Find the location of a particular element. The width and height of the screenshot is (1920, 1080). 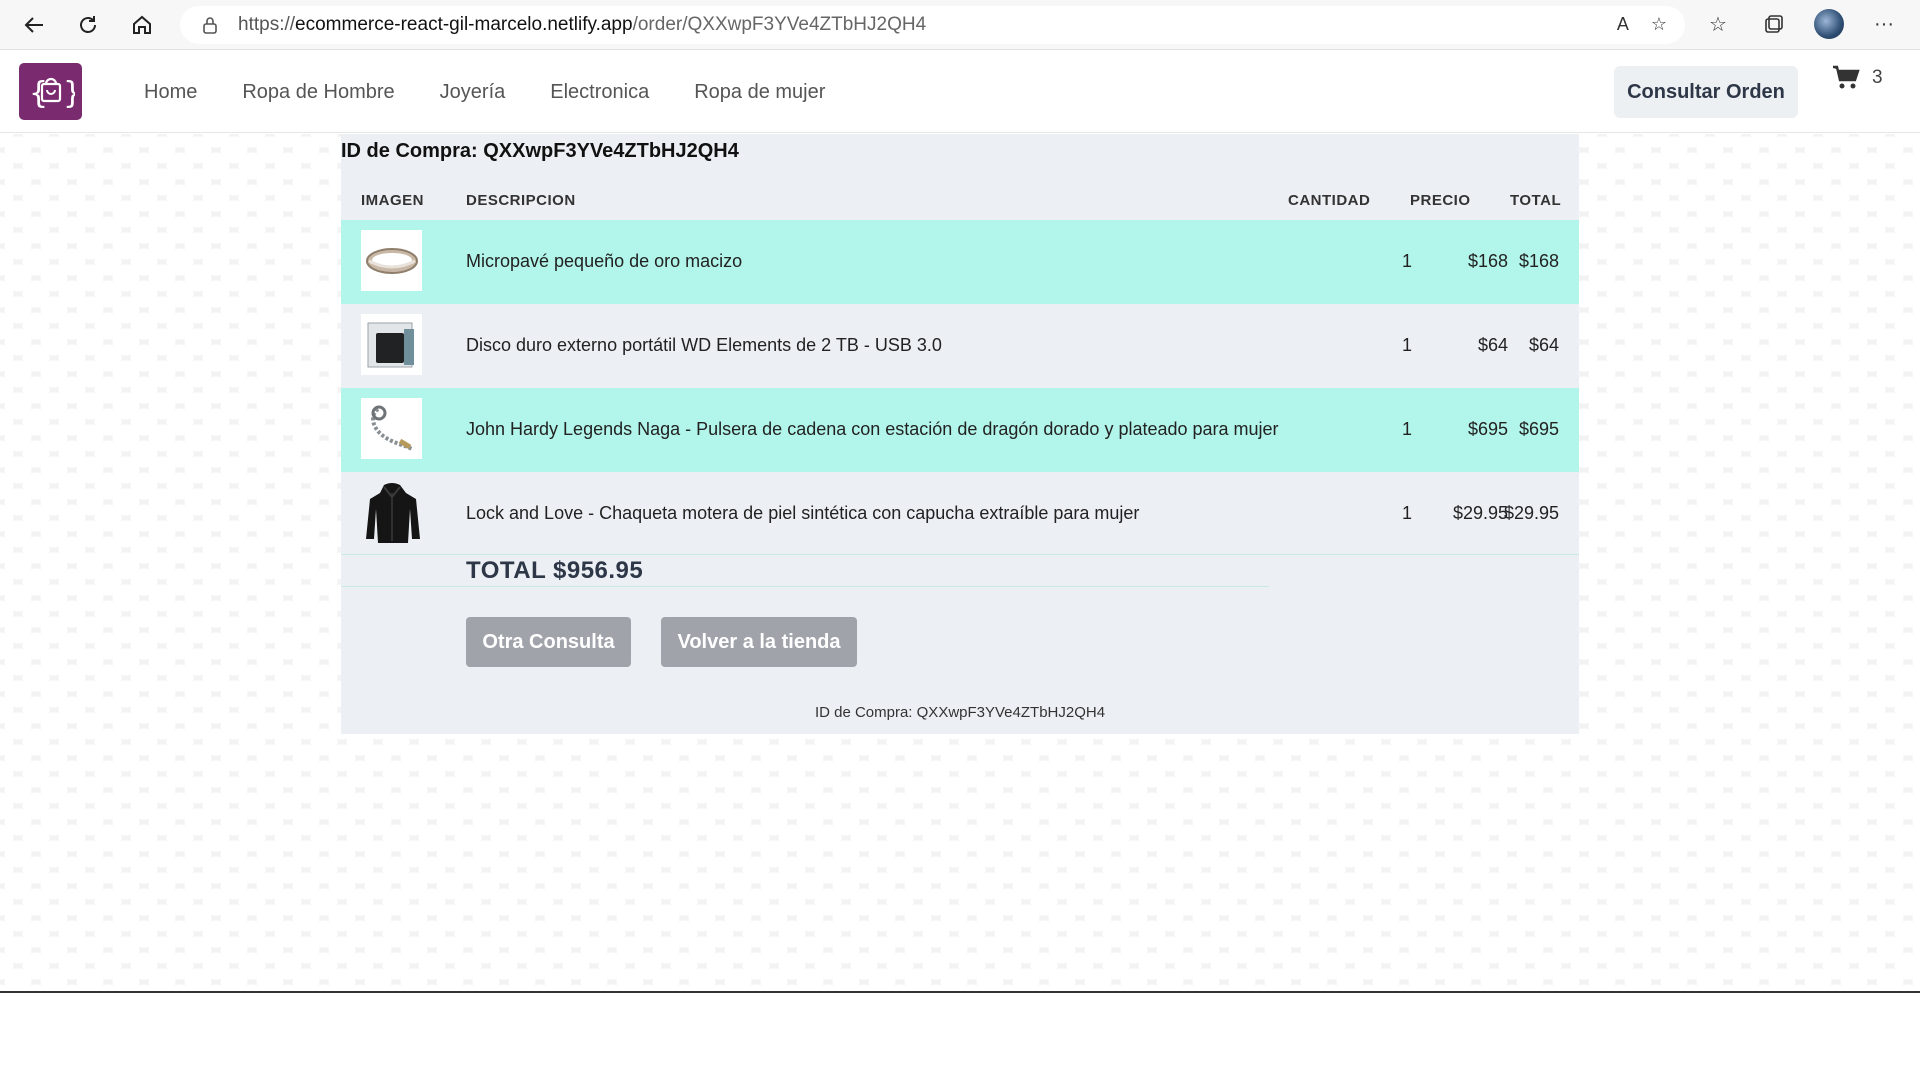

total-divider is located at coordinates (805, 586).